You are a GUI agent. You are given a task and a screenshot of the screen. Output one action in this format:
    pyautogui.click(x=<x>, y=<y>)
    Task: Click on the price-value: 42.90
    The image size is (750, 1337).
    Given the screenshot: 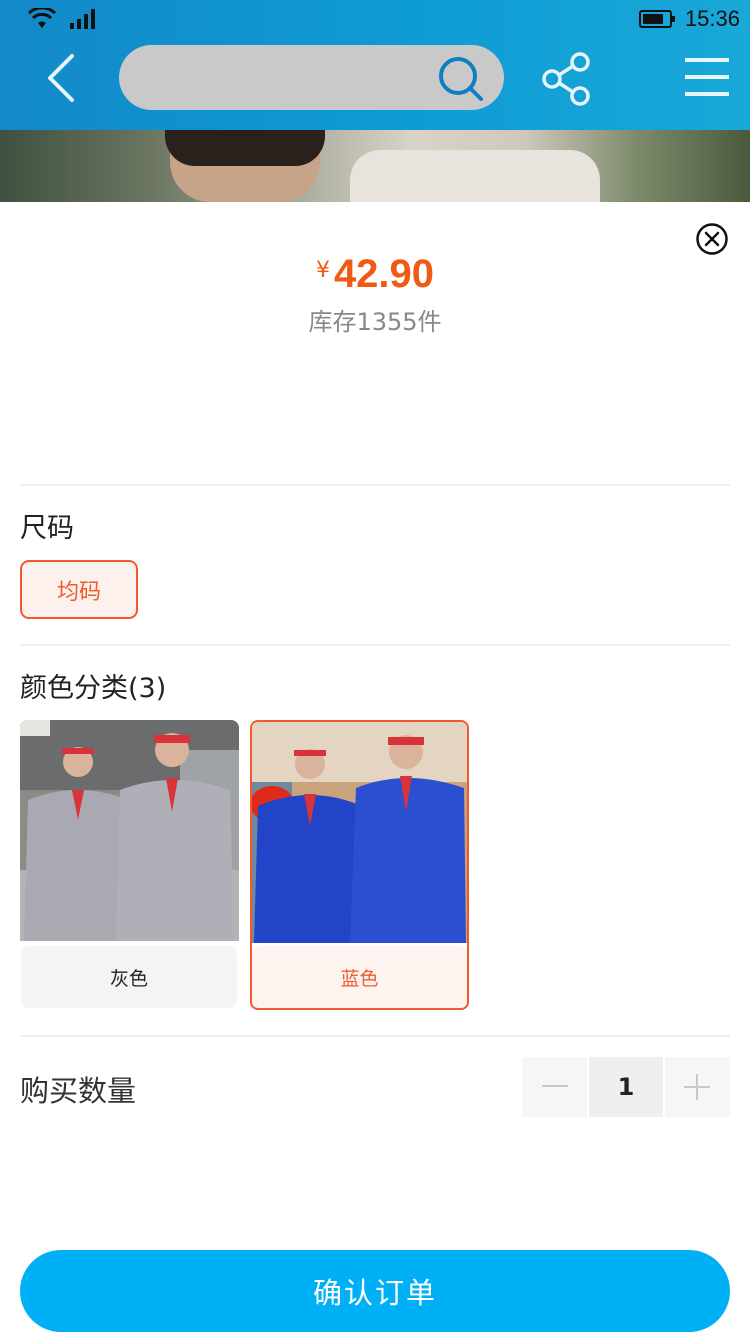 What is the action you would take?
    pyautogui.click(x=384, y=274)
    